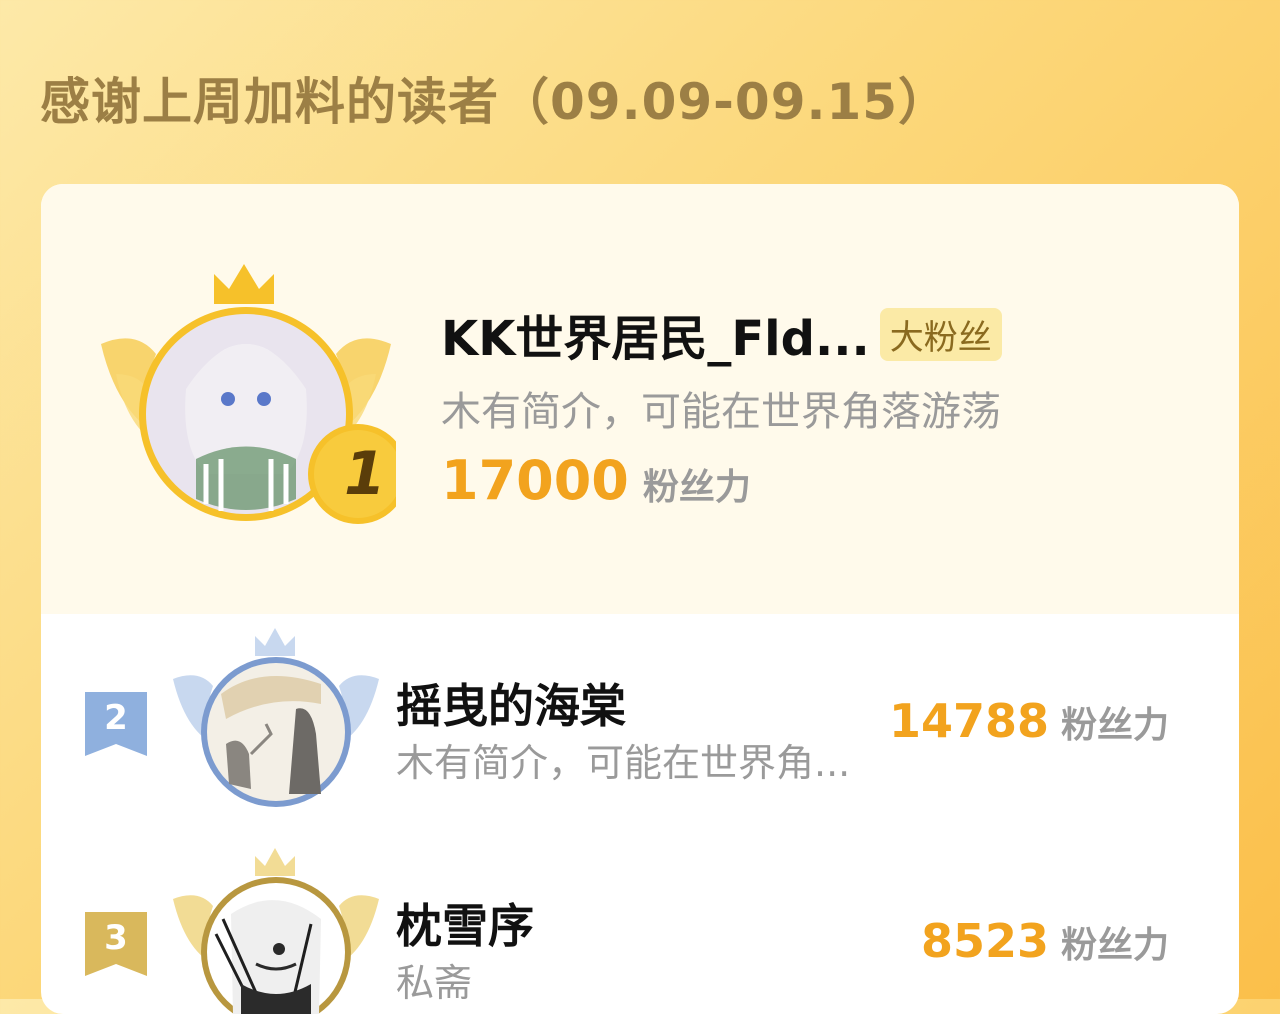  I want to click on rank1-avatar-group: 1, so click(252, 394).